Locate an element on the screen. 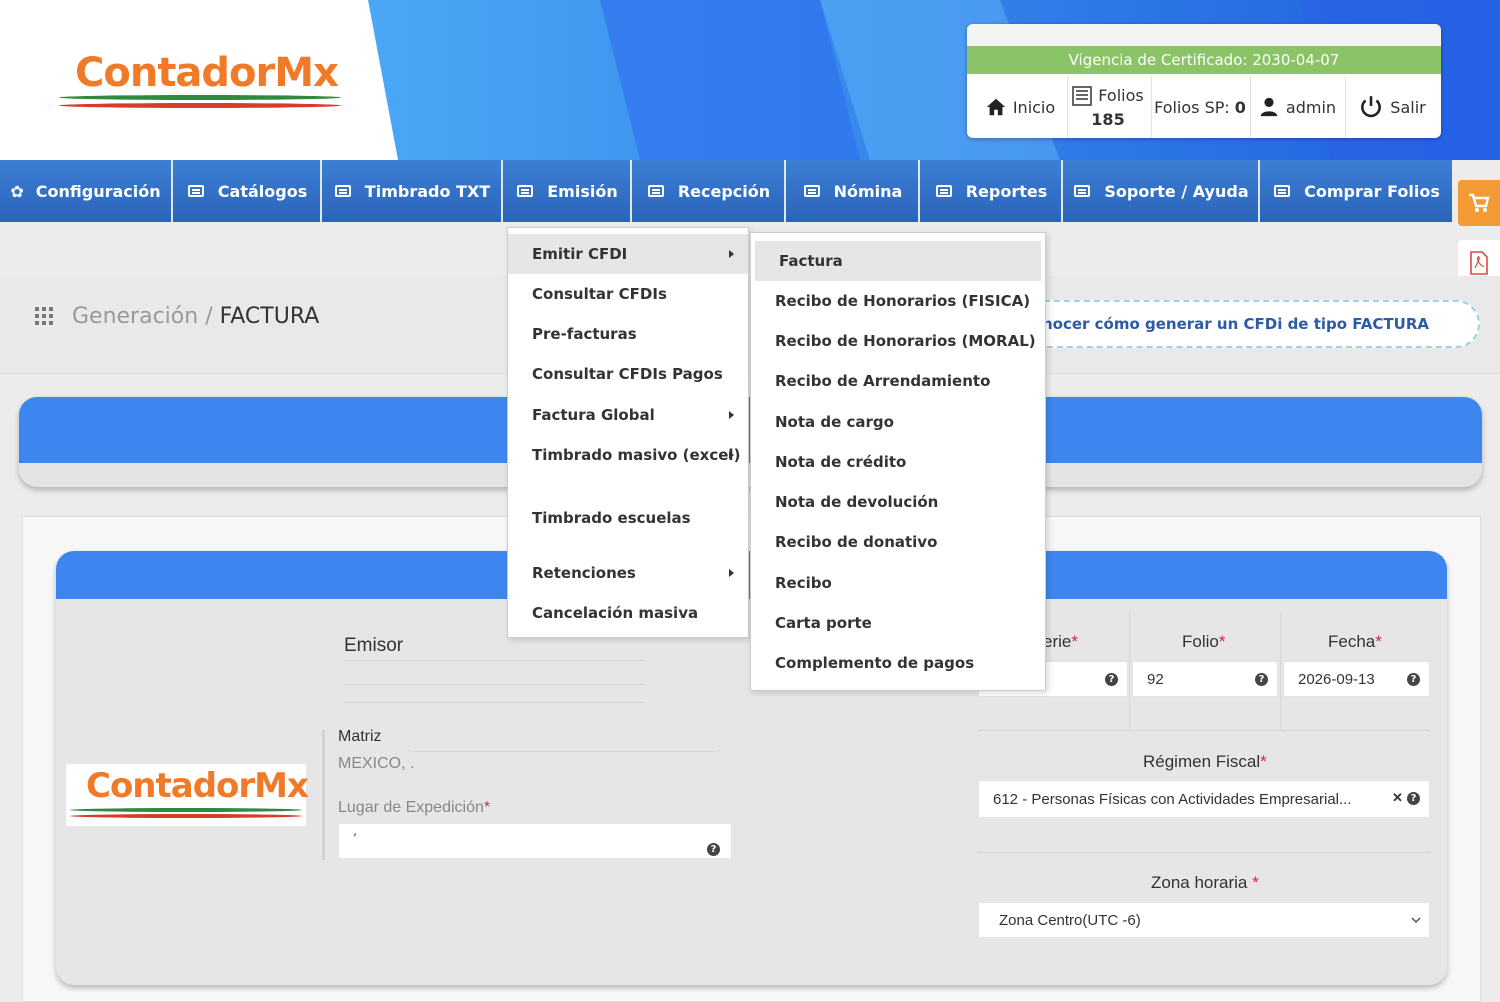  folios-counter: Folios 185 is located at coordinates (1108, 107).